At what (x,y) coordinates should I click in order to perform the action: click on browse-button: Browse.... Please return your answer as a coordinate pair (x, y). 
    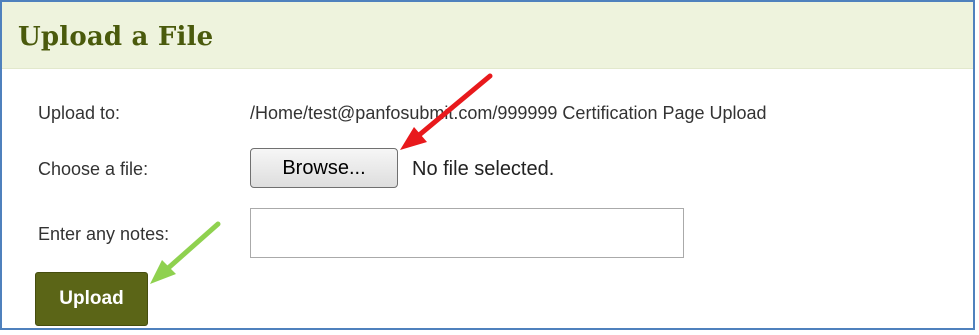
    Looking at the image, I should click on (324, 168).